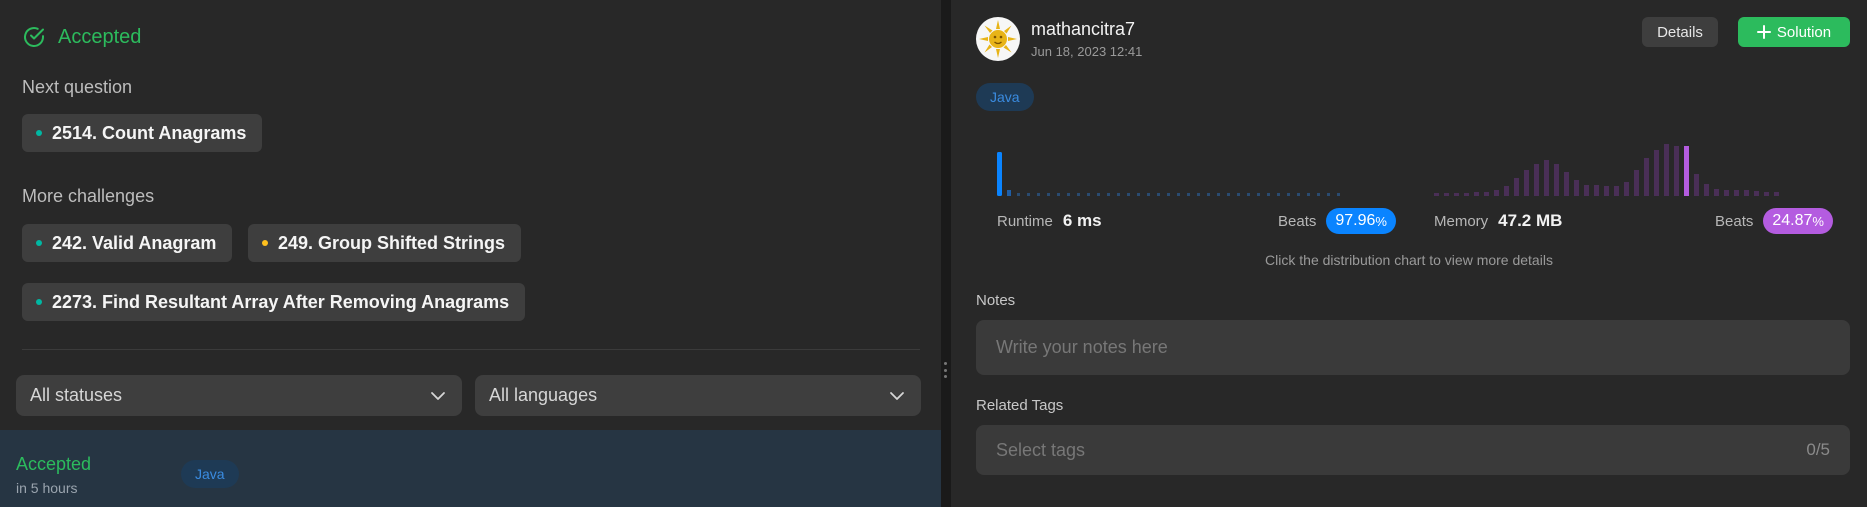 The image size is (1867, 507). What do you see at coordinates (945, 370) in the screenshot?
I see `drag-grip-icon` at bounding box center [945, 370].